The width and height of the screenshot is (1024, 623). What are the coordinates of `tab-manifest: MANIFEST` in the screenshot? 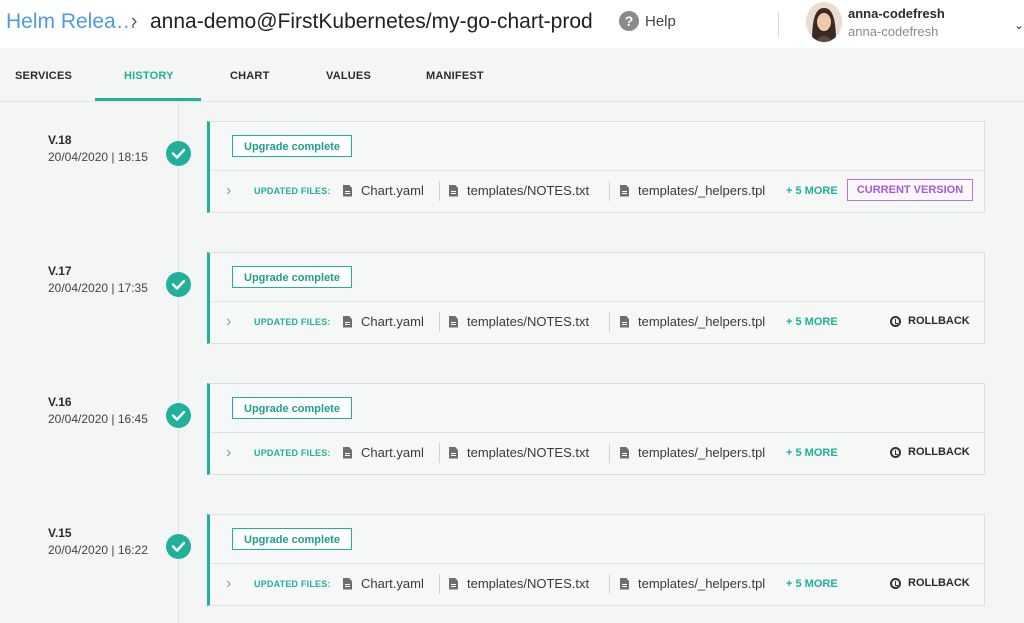 It's located at (455, 76).